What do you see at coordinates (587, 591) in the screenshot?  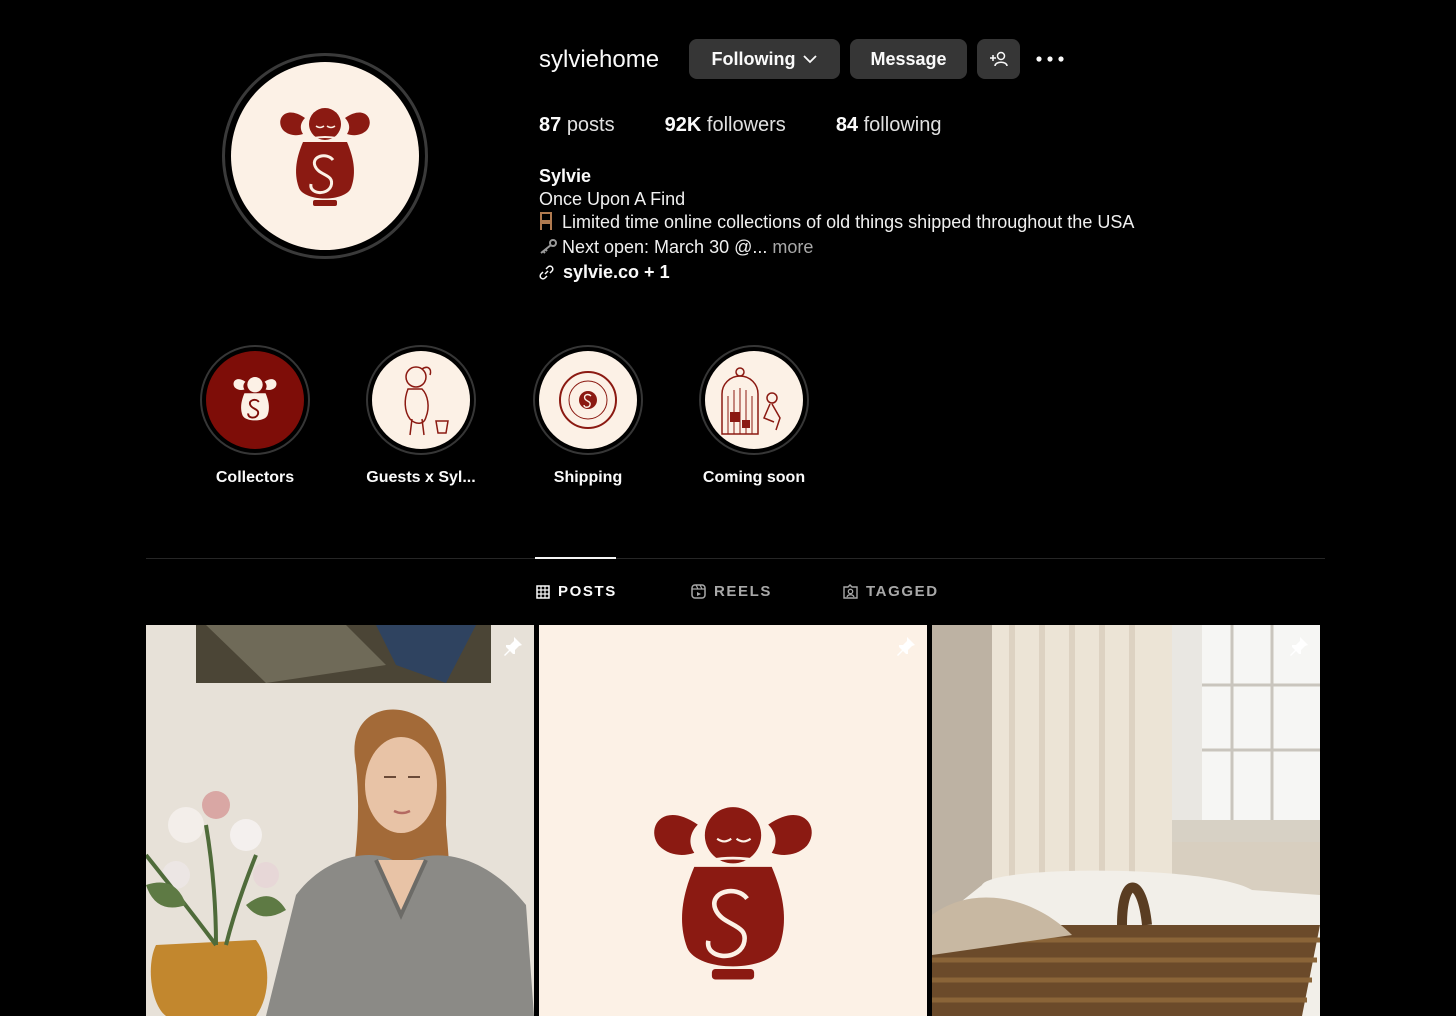 I see `tab-posts-label: POSTS` at bounding box center [587, 591].